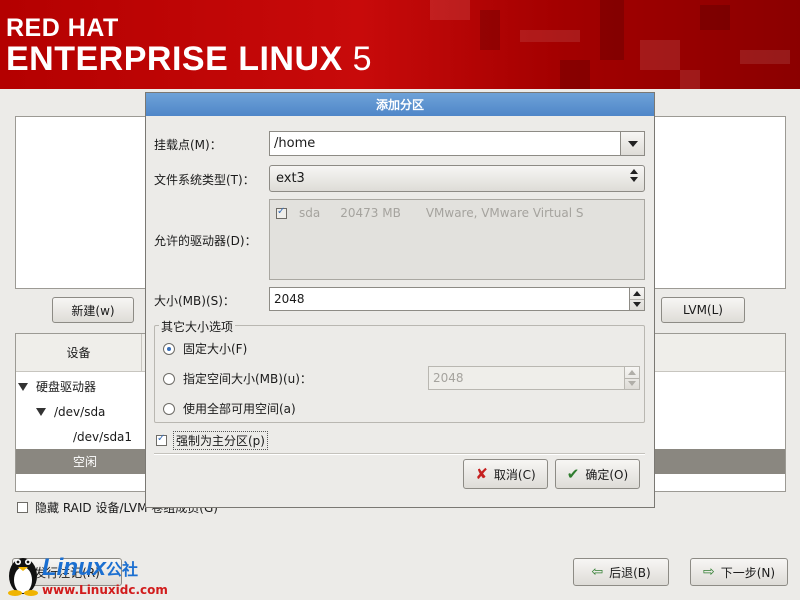 This screenshot has width=800, height=600. What do you see at coordinates (457, 178) in the screenshot?
I see `fs-type-select: ext3` at bounding box center [457, 178].